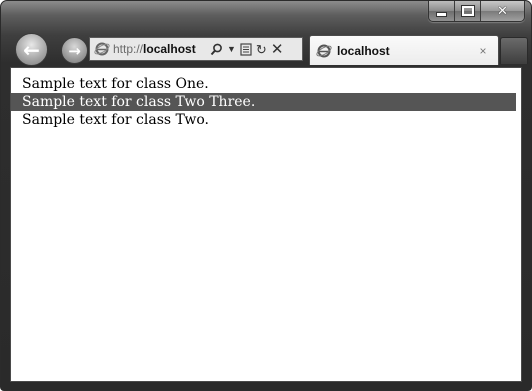 The width and height of the screenshot is (532, 391). What do you see at coordinates (216, 49) in the screenshot?
I see `search-icon` at bounding box center [216, 49].